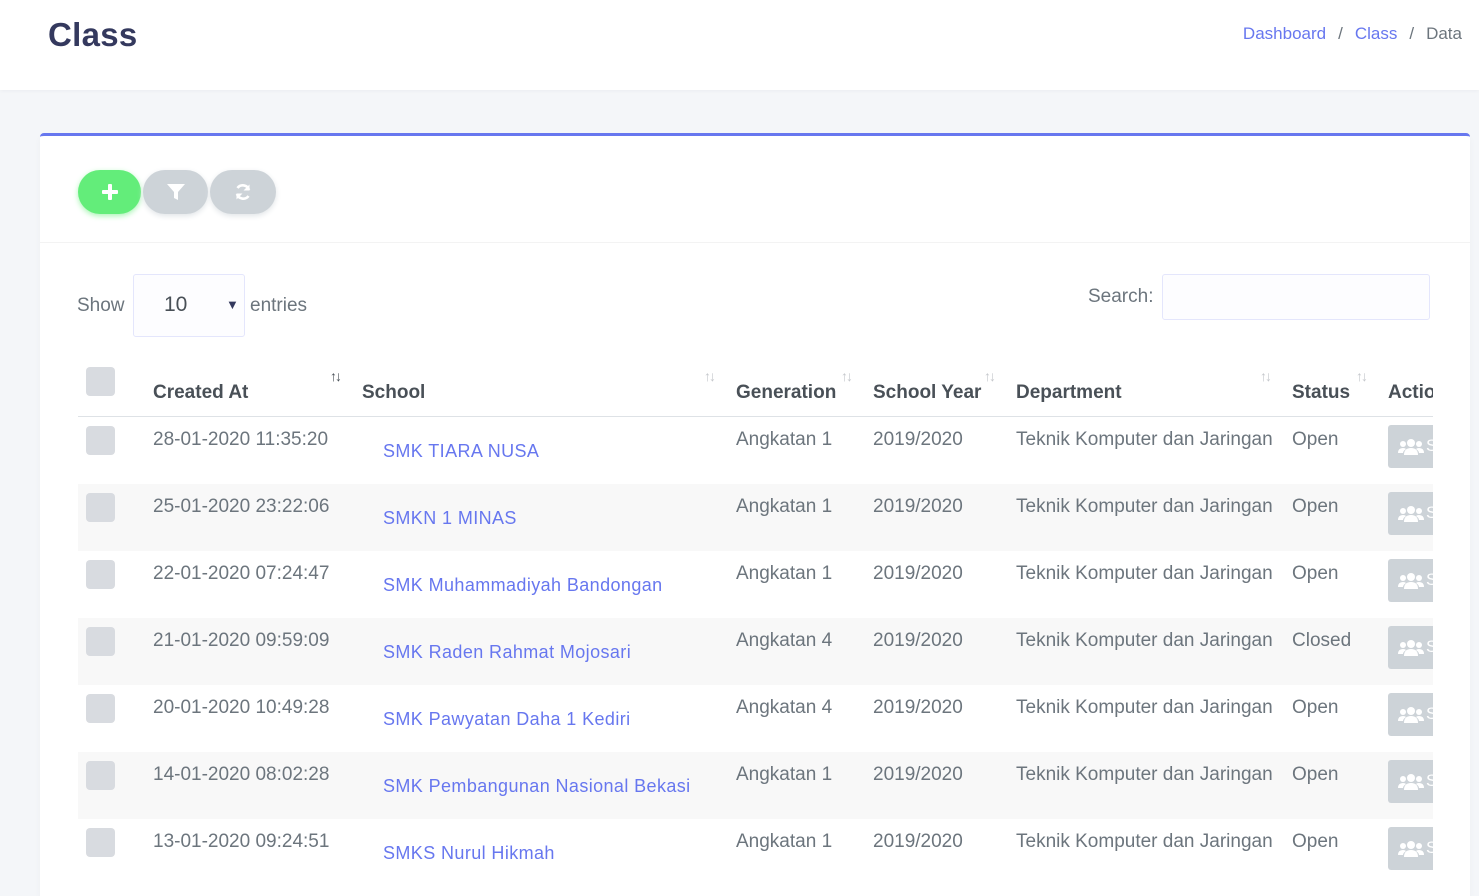  What do you see at coordinates (739, 45) in the screenshot?
I see `top-bar: Class Dashboard / Class / Data` at bounding box center [739, 45].